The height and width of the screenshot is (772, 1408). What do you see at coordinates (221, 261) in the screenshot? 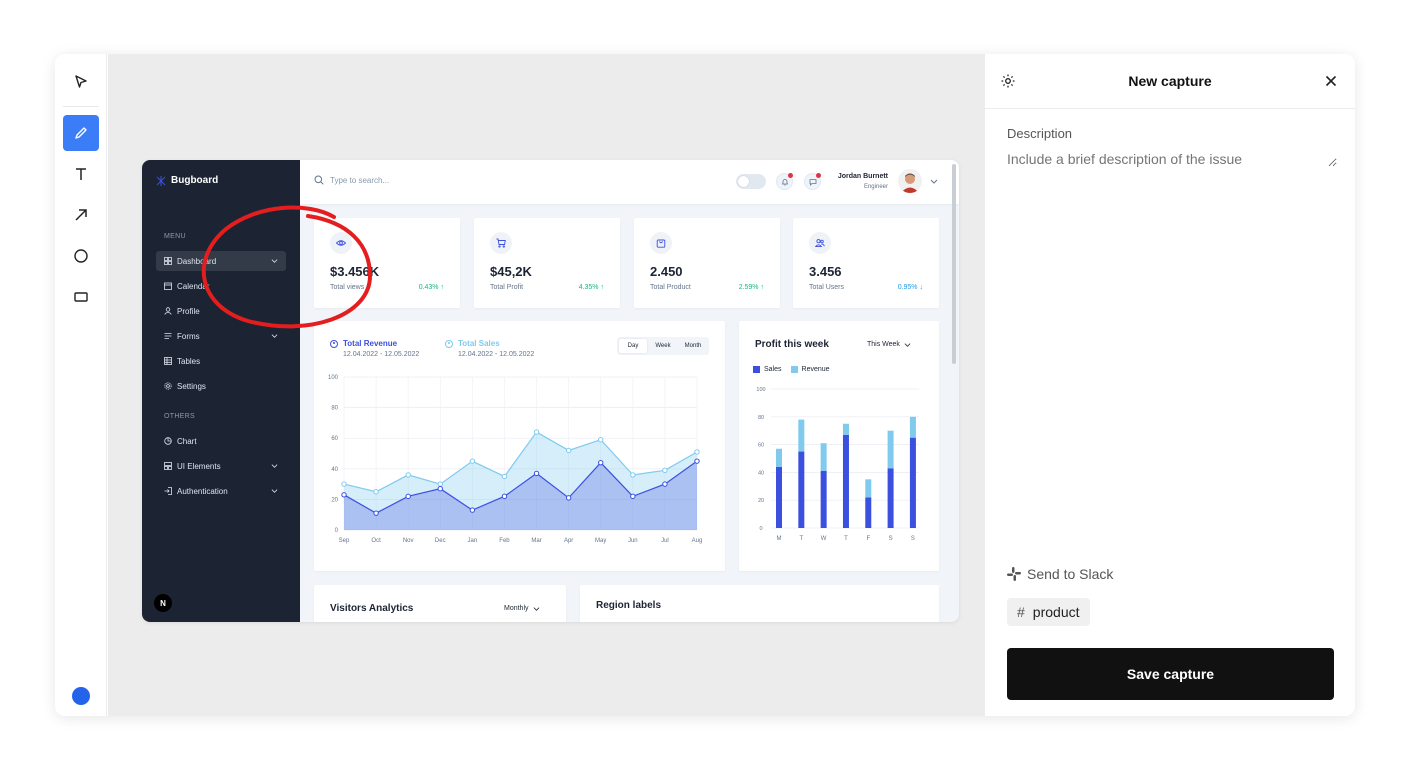
I see `sidebar-item-dashboard: Dashboard` at bounding box center [221, 261].